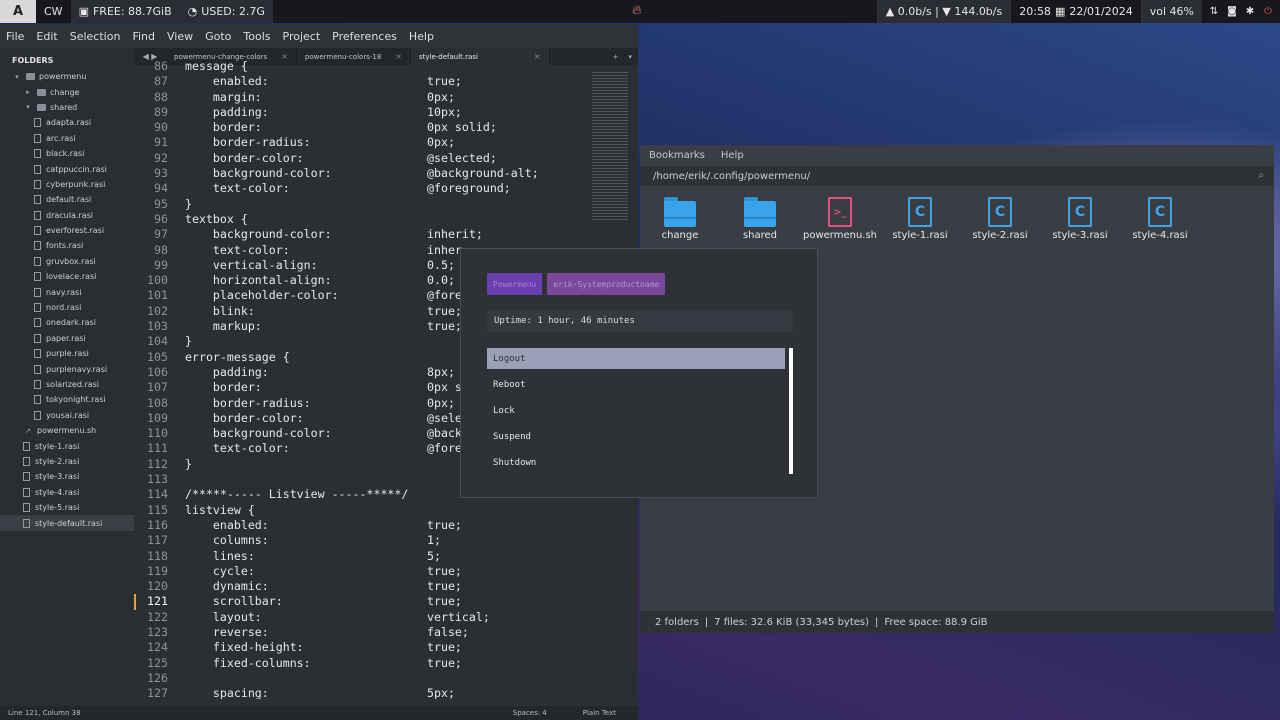 The image size is (1280, 720). I want to click on file-grid-item: Cstyle-3.rasi, so click(1080, 219).